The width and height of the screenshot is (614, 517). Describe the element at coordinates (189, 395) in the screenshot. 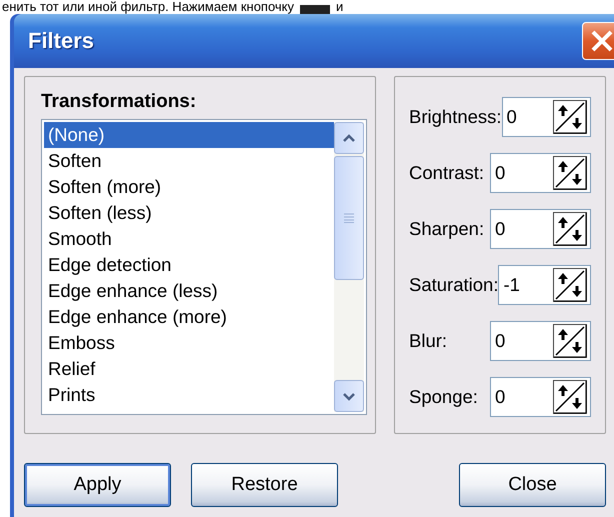

I see `list-item: Prints` at that location.